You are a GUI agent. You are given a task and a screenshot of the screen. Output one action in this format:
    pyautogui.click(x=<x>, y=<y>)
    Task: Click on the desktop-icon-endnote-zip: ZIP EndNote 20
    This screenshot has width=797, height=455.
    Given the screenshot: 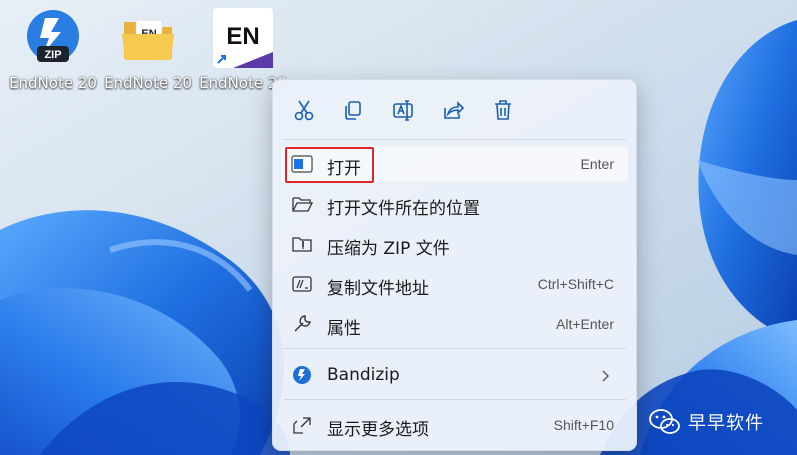 What is the action you would take?
    pyautogui.click(x=53, y=50)
    